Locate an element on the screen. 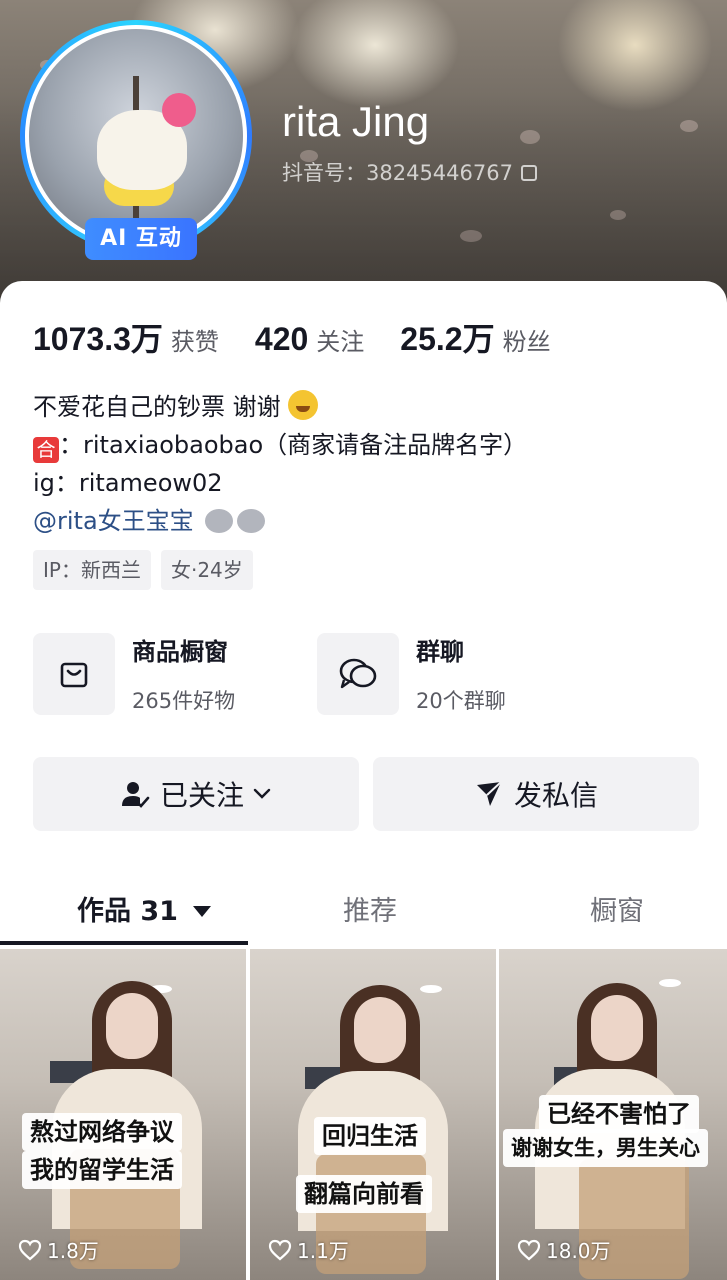 This screenshot has height=1280, width=727. video-caption-1b: 我的留学生活 is located at coordinates (102, 1170).